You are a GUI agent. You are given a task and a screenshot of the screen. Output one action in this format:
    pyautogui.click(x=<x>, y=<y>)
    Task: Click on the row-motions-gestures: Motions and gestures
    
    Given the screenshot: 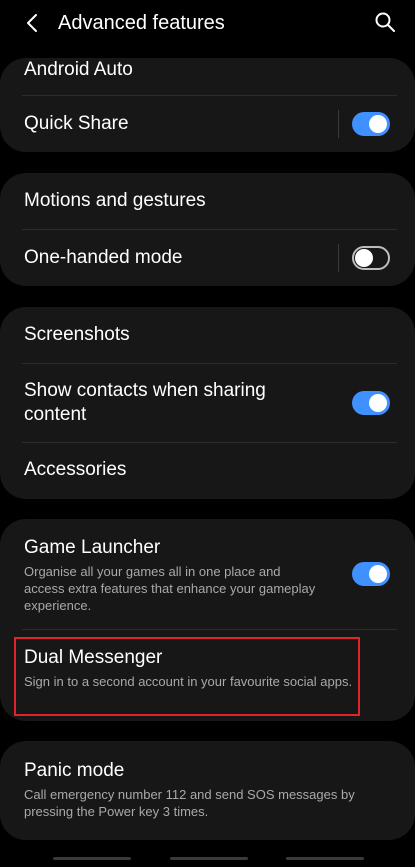 What is the action you would take?
    pyautogui.click(x=207, y=201)
    